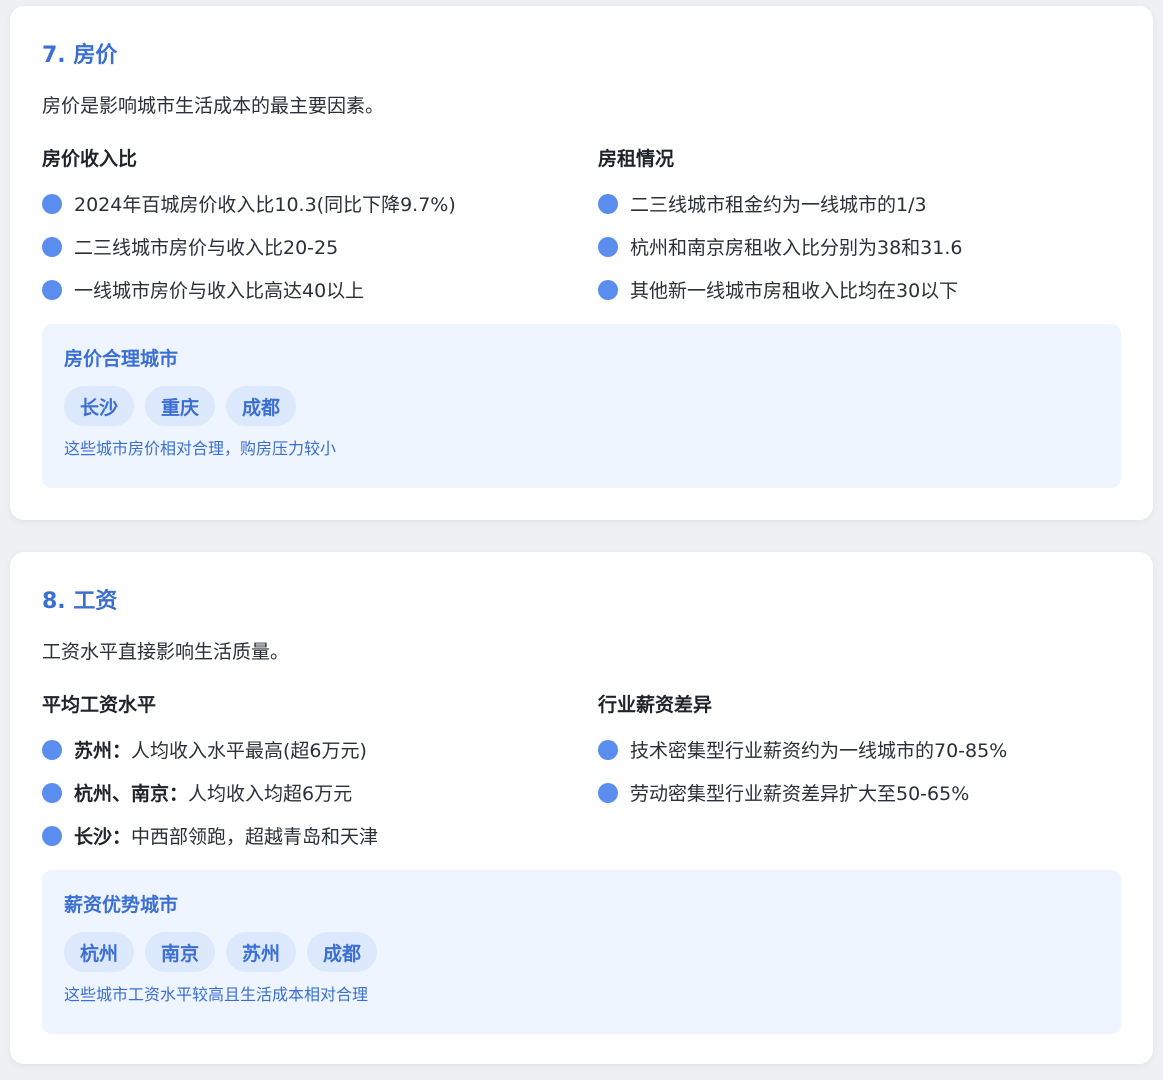 This screenshot has width=1163, height=1080. Describe the element at coordinates (261, 952) in the screenshot. I see `city-tag: 苏州` at that location.